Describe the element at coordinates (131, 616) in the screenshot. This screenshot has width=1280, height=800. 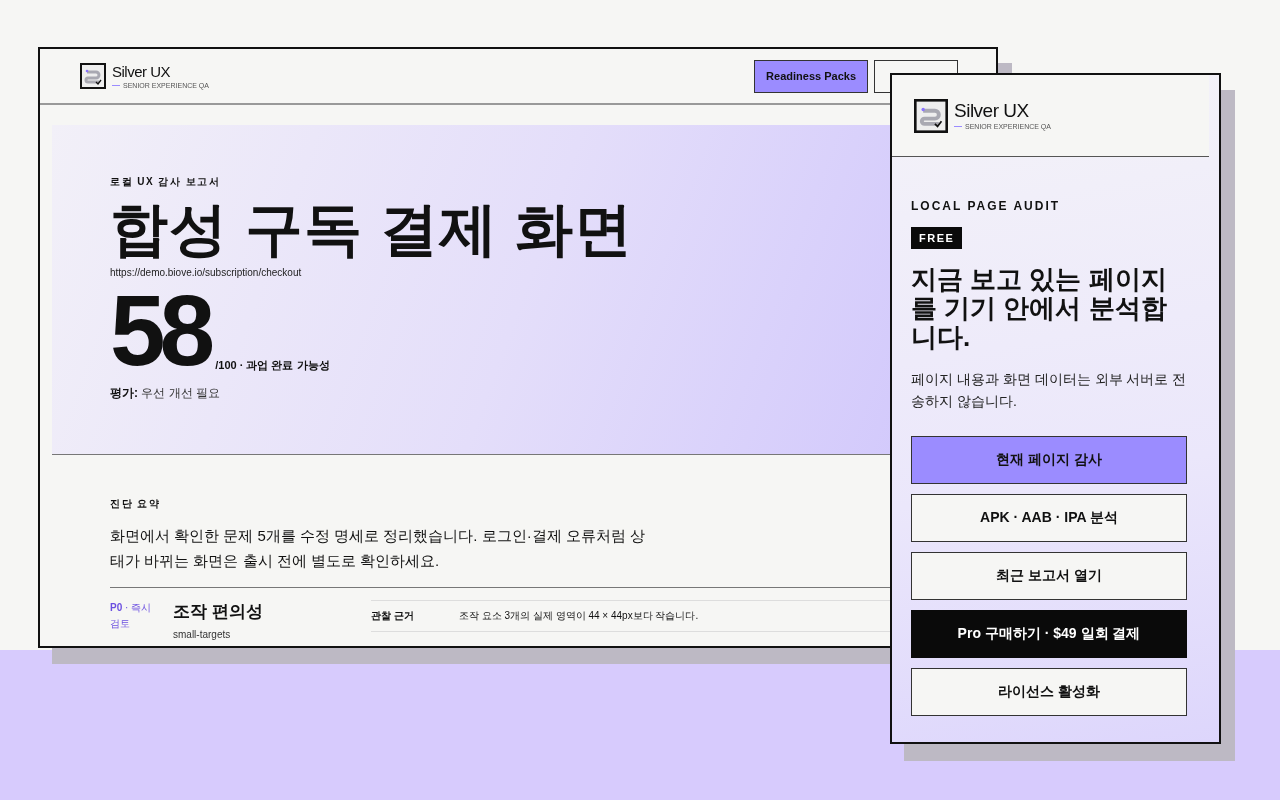
I see `priority-label: P0 · 즉시 검토` at that location.